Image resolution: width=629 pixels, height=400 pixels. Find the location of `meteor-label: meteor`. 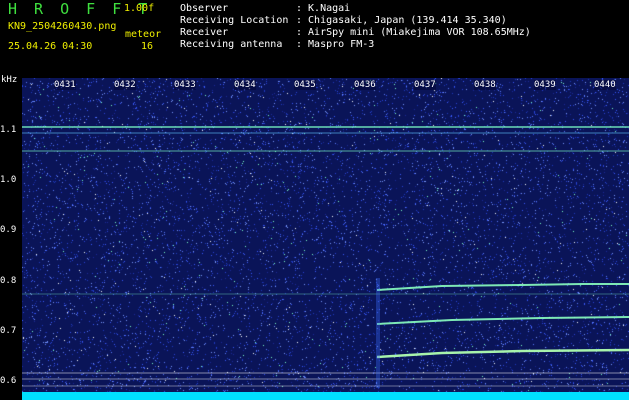

meteor-label: meteor is located at coordinates (143, 34).